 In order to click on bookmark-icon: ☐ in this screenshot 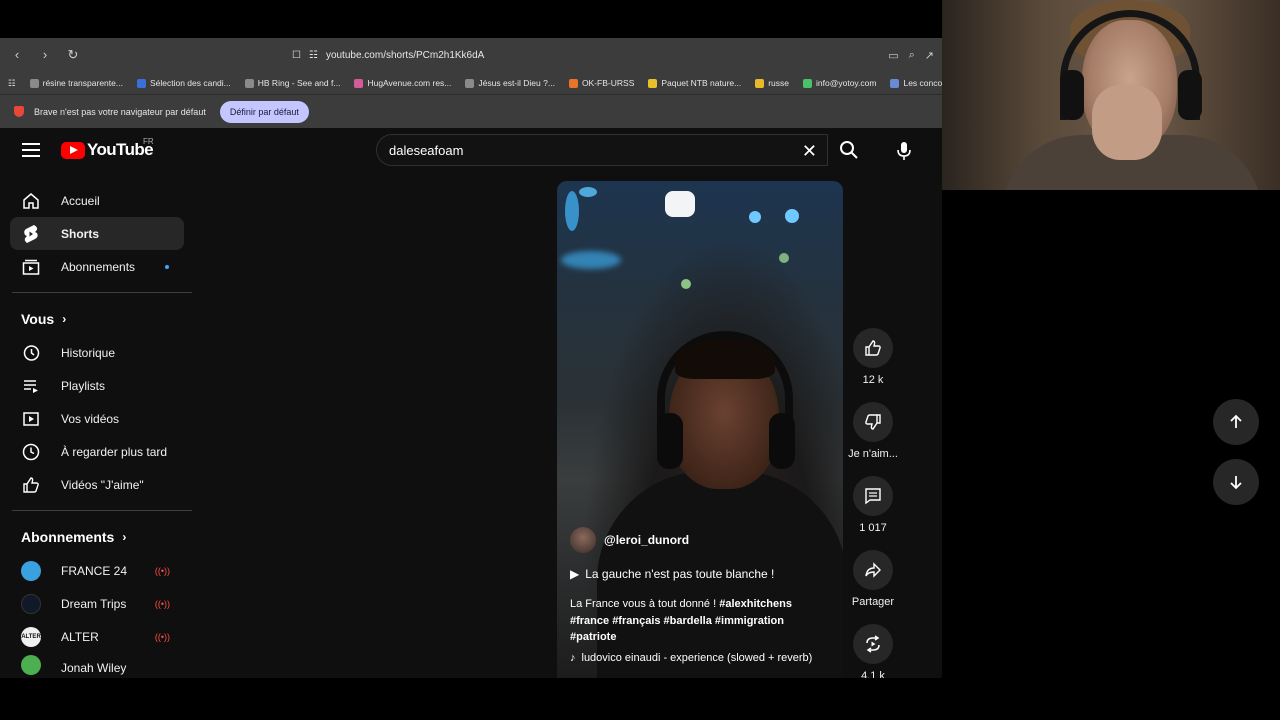, I will do `click(296, 55)`.